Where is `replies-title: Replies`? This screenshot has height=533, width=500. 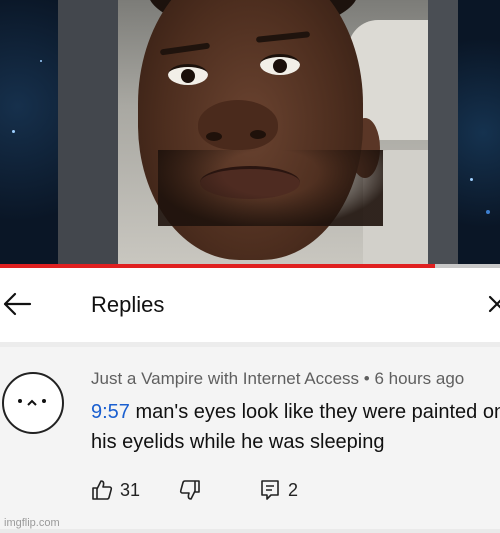
replies-title: Replies is located at coordinates (128, 304).